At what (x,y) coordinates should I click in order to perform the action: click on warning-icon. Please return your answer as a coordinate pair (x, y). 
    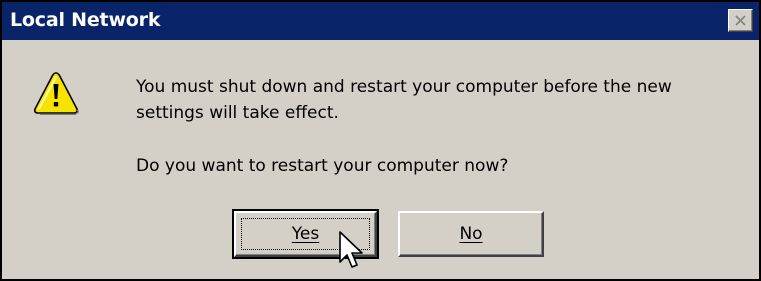
    Looking at the image, I should click on (56, 93).